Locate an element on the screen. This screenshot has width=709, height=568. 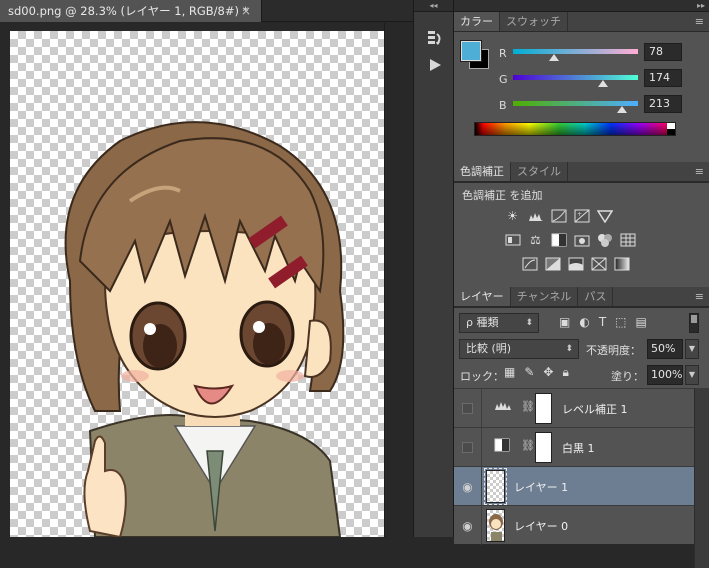
document-tab: sd00.png @ 28.3% (レイヤー 1, RGB/8#) * × is located at coordinates (131, 11).